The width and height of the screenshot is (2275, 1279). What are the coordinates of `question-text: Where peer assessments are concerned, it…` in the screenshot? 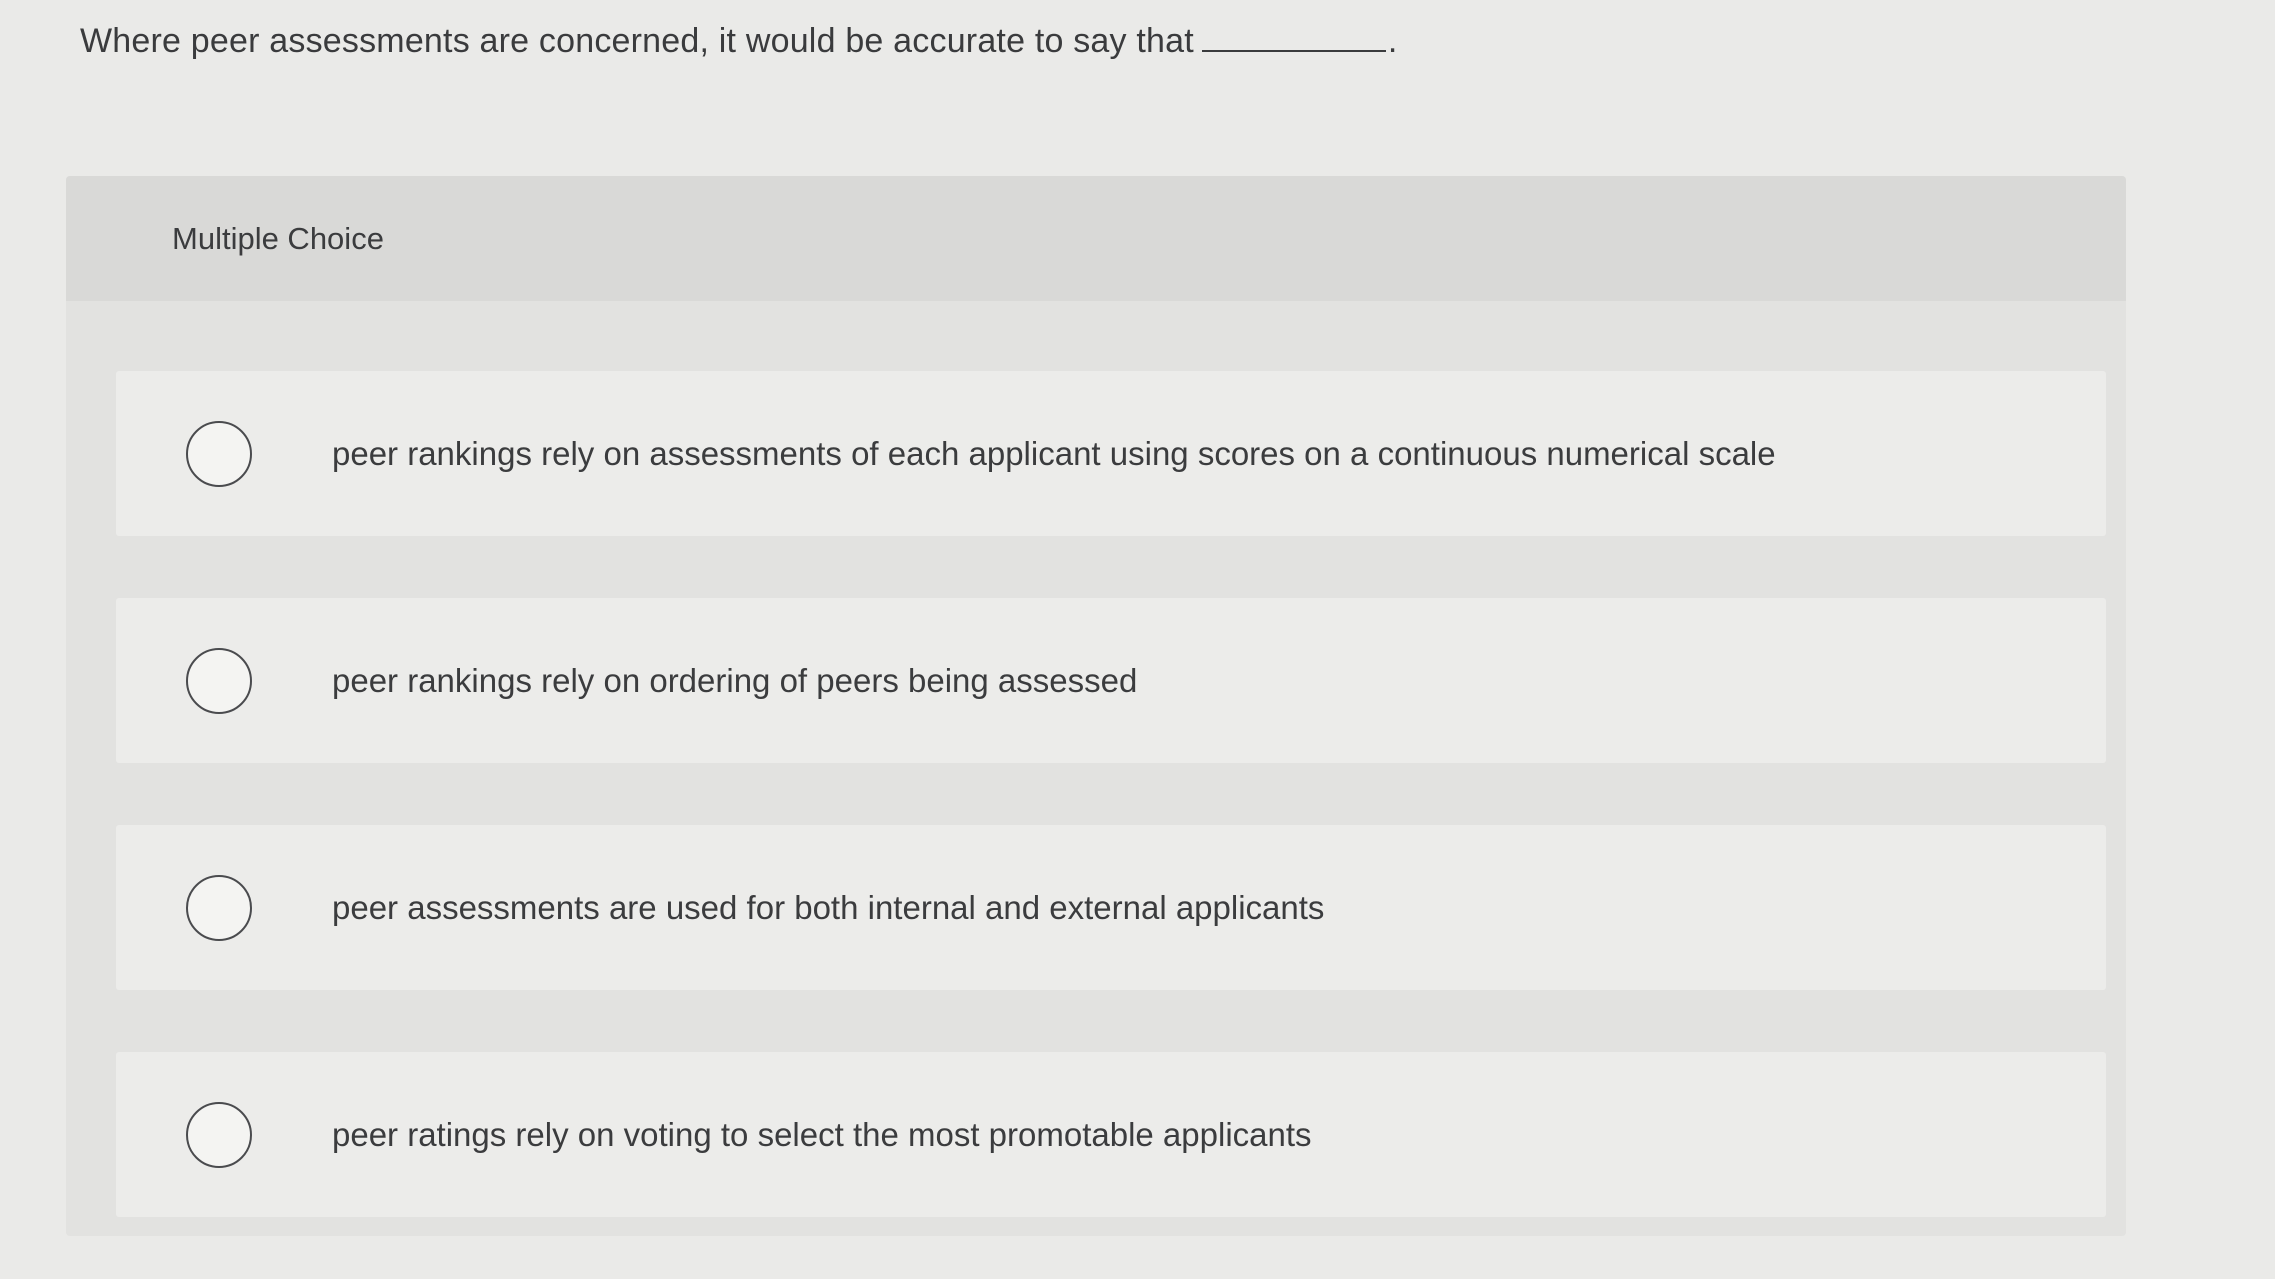 It's located at (637, 41).